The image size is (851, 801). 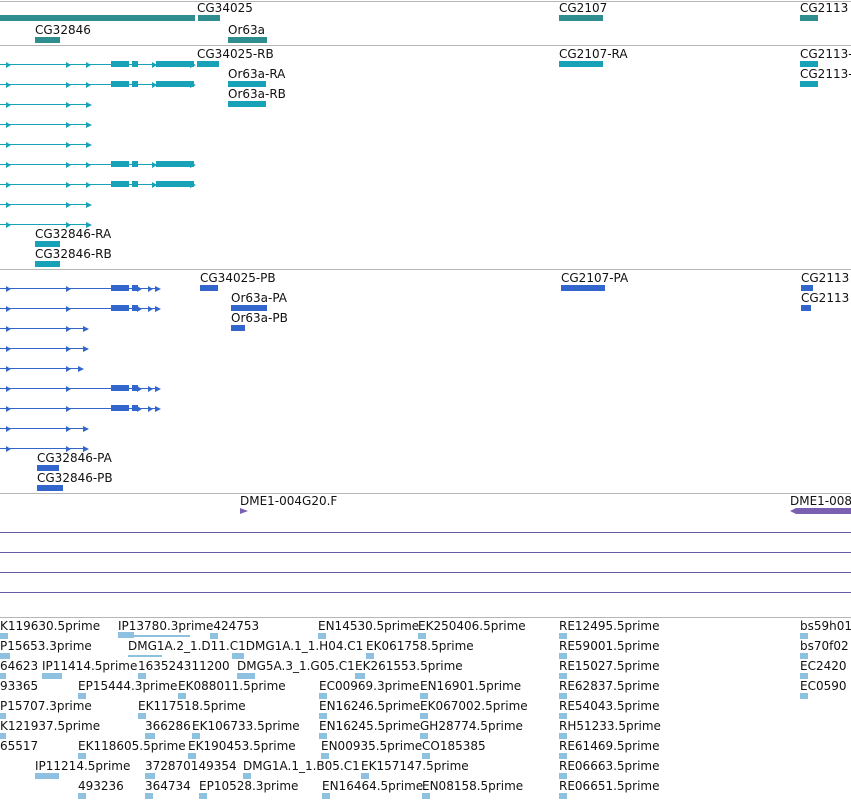 I want to click on est-label: RE06663.5prime, so click(x=609, y=766).